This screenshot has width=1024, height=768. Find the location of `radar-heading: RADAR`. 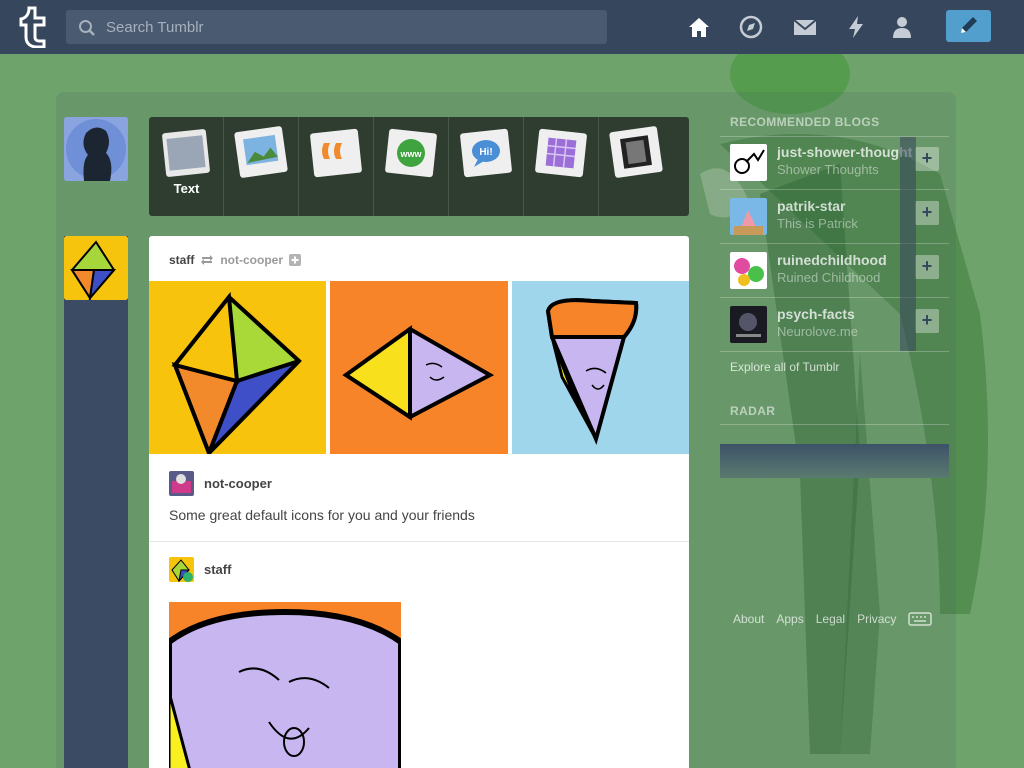

radar-heading: RADAR is located at coordinates (753, 411).